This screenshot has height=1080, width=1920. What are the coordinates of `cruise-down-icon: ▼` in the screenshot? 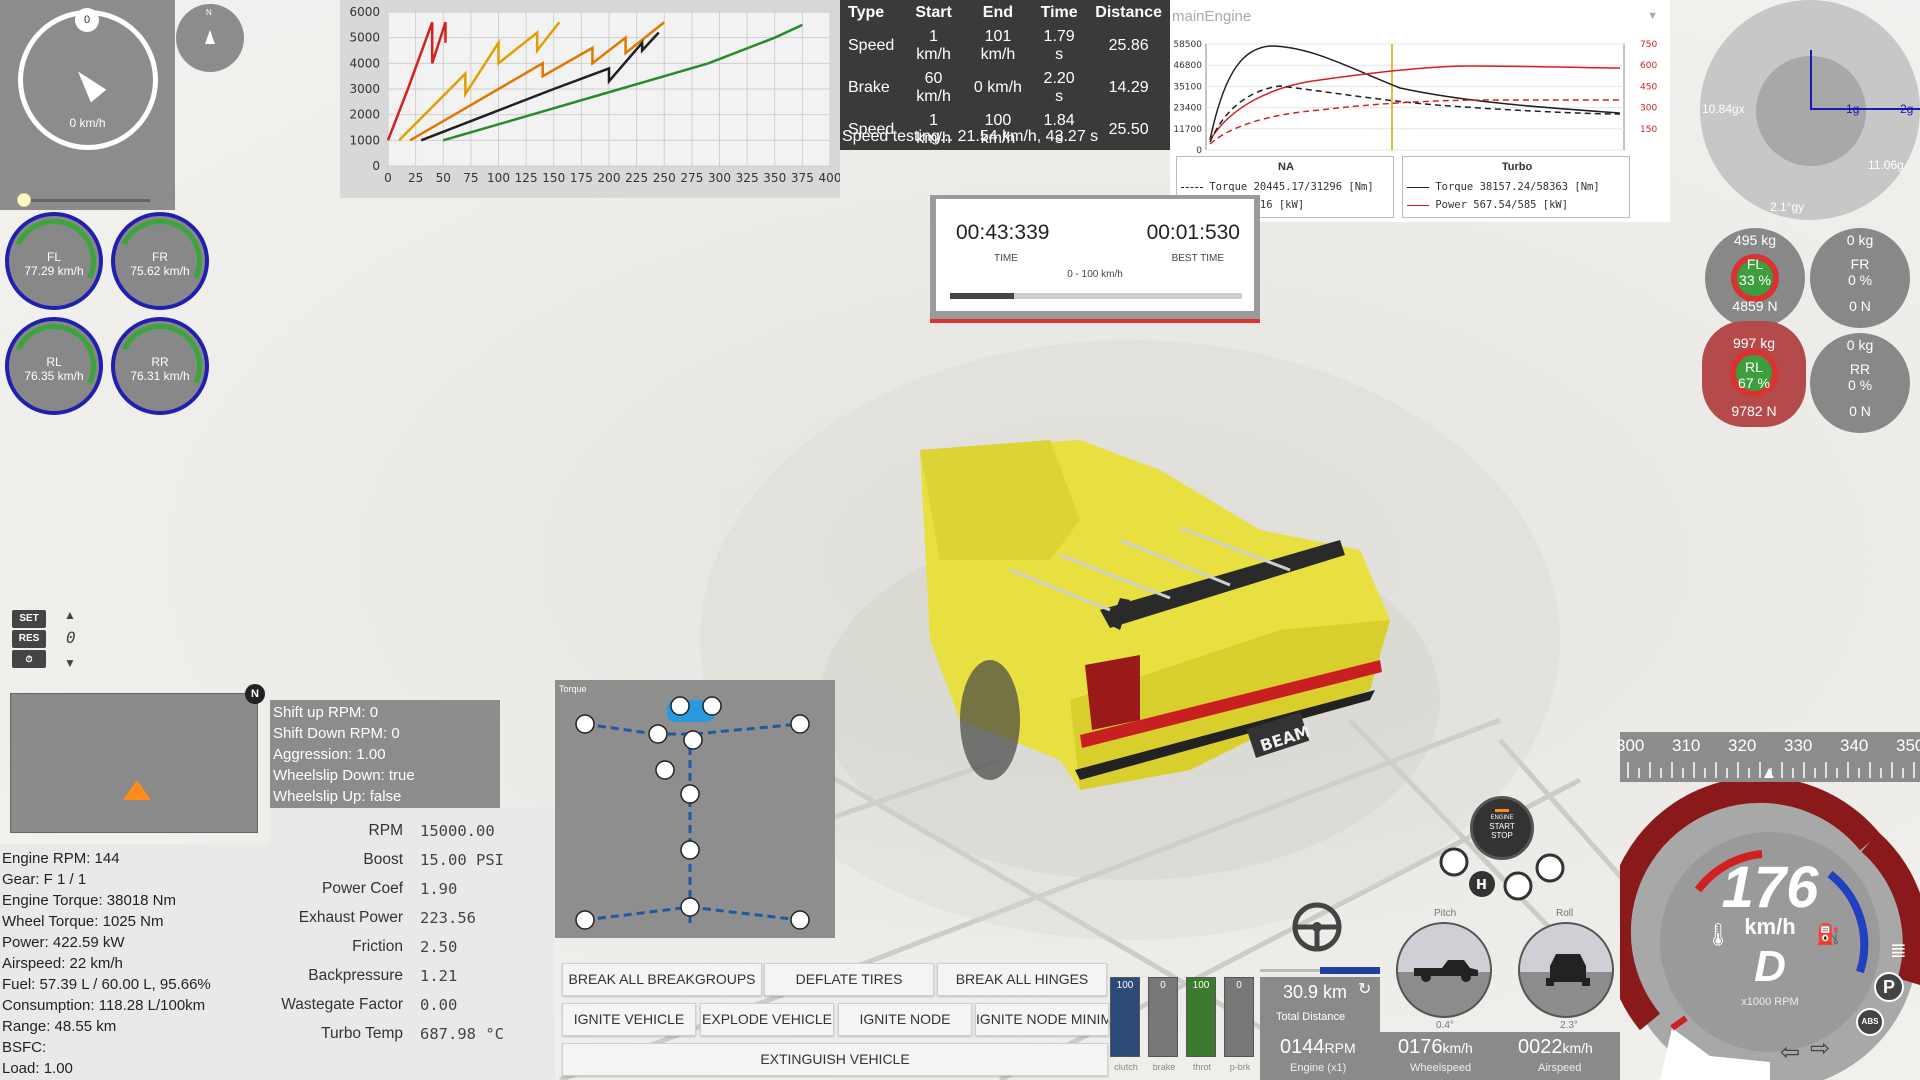 It's located at (70, 663).